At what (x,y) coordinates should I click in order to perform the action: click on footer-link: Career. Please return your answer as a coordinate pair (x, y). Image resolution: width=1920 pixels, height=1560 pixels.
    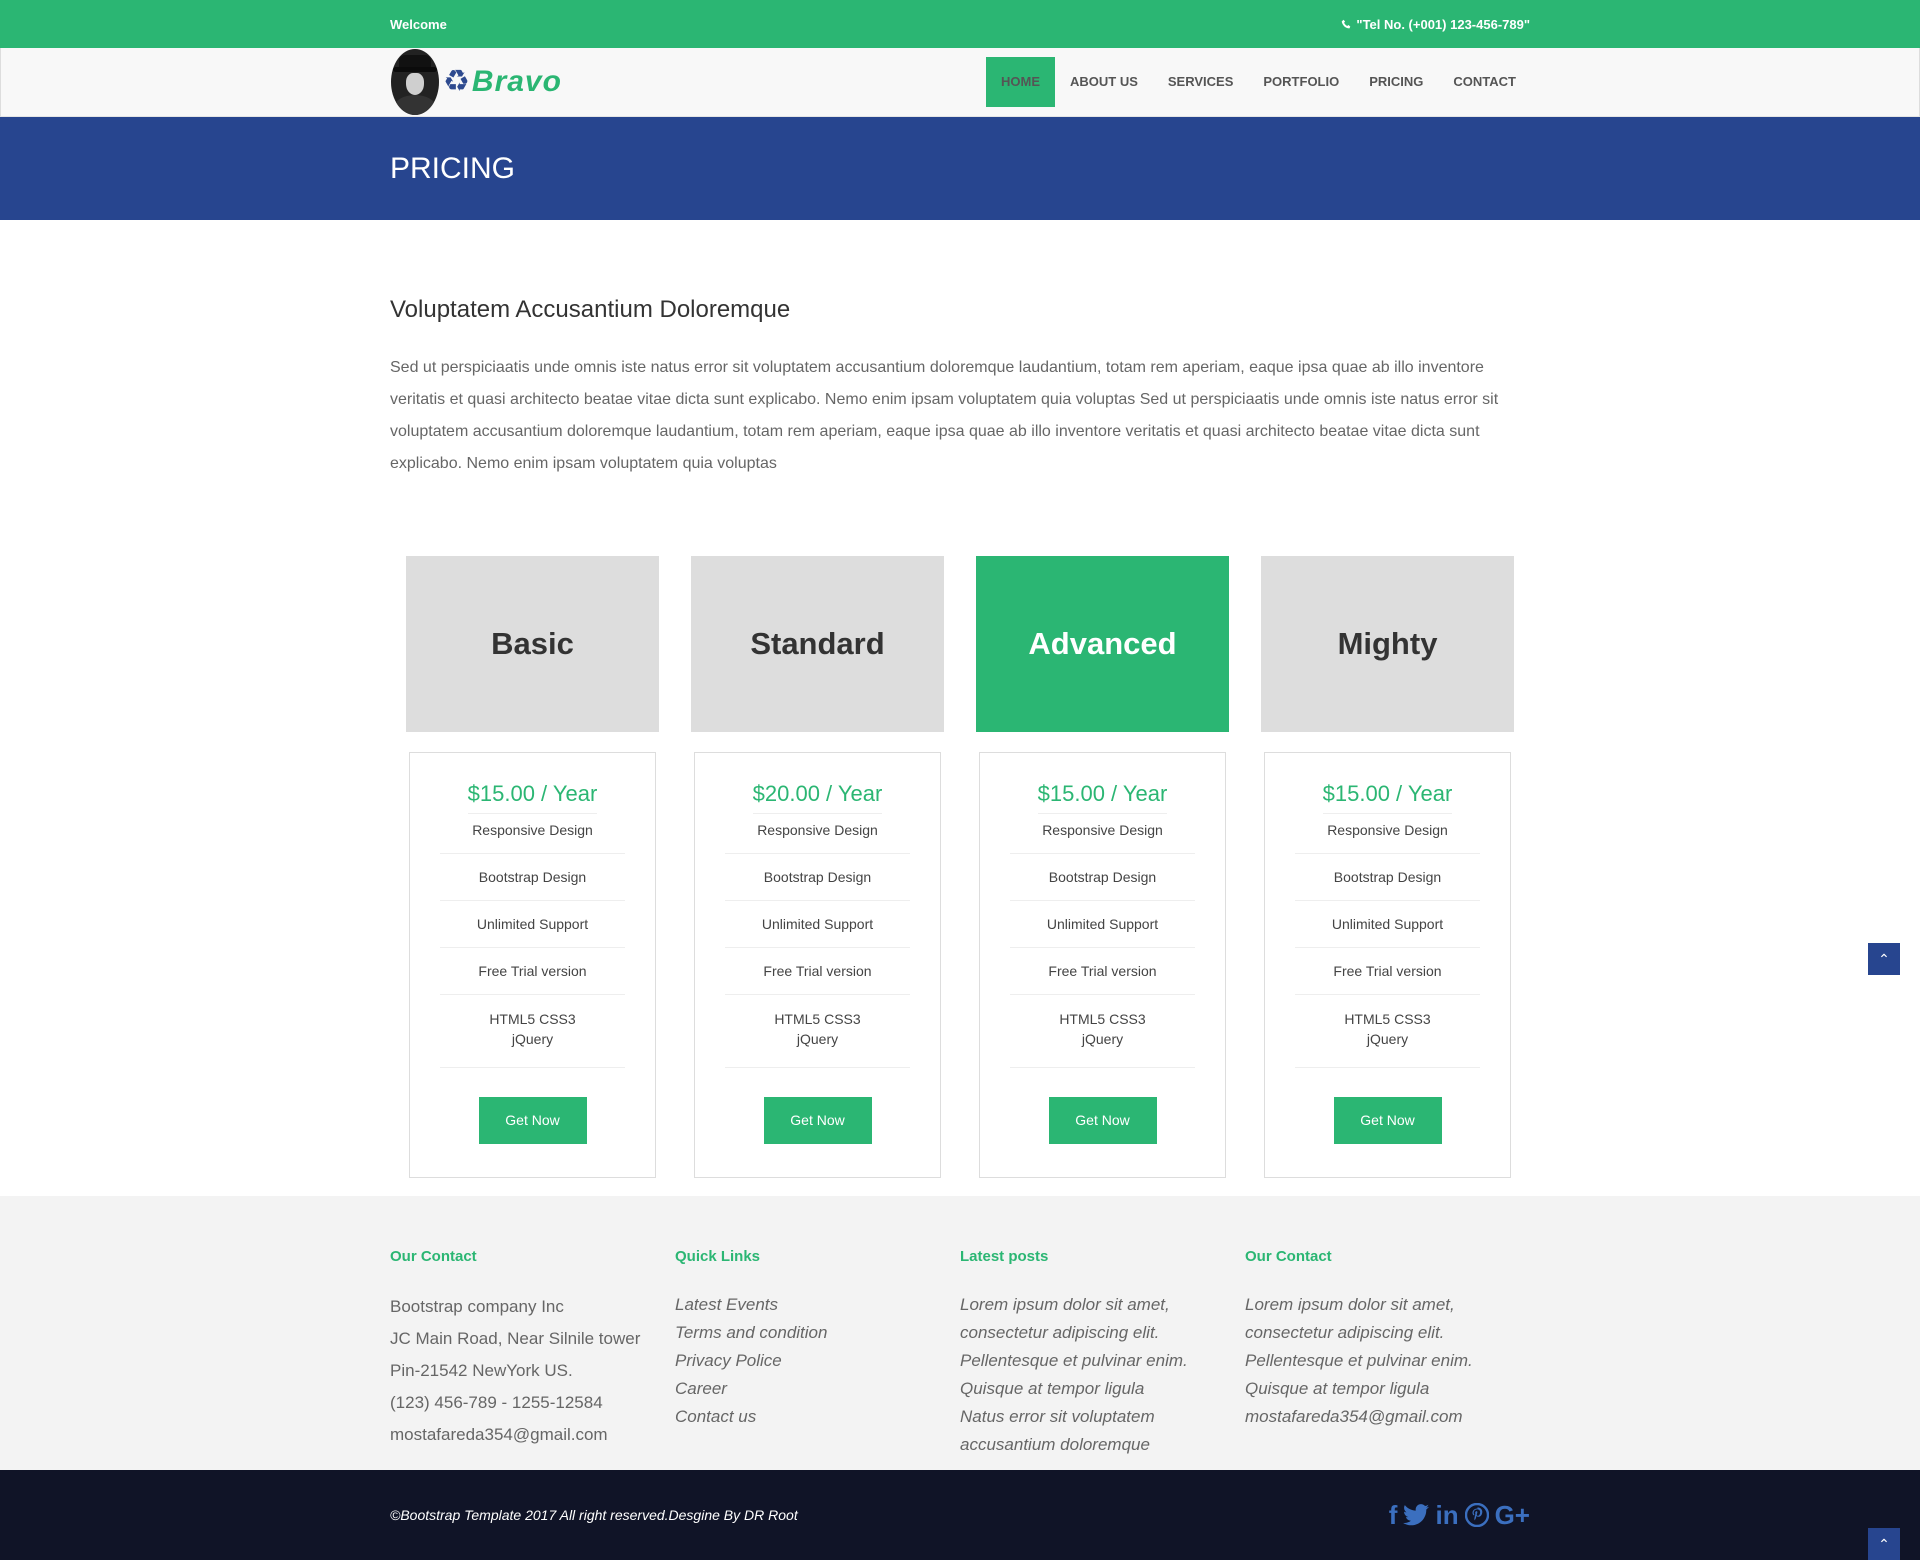
    Looking at the image, I should click on (817, 1389).